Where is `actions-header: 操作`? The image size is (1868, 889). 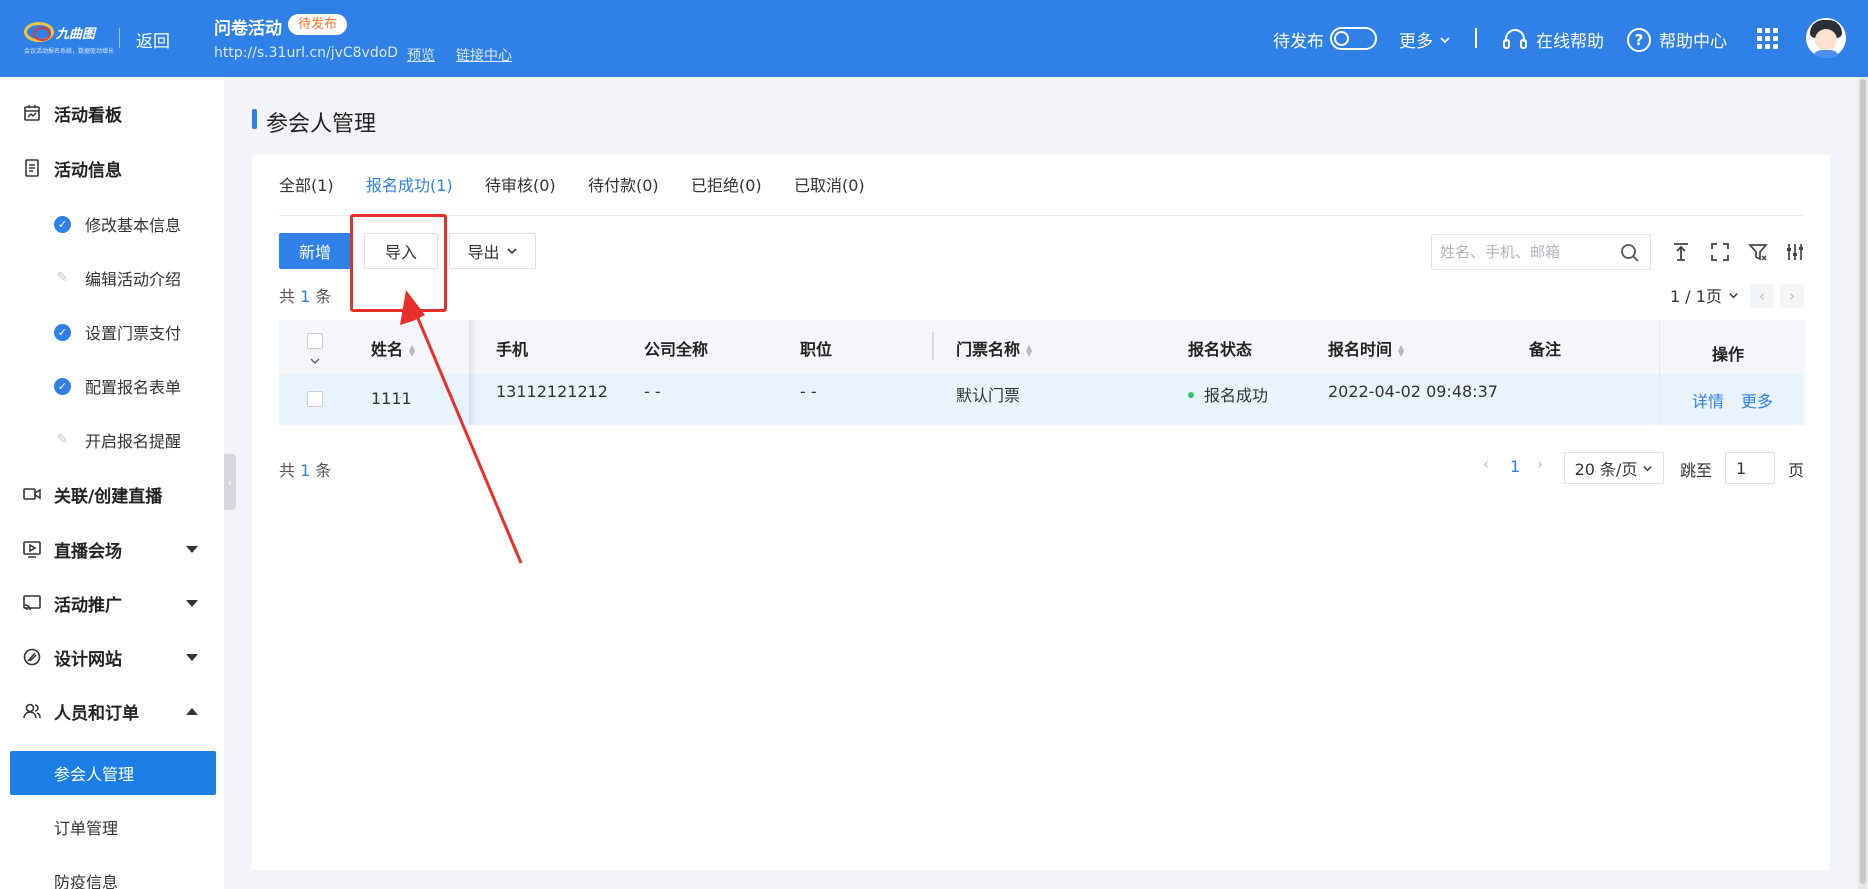
actions-header: 操作 is located at coordinates (1732, 347).